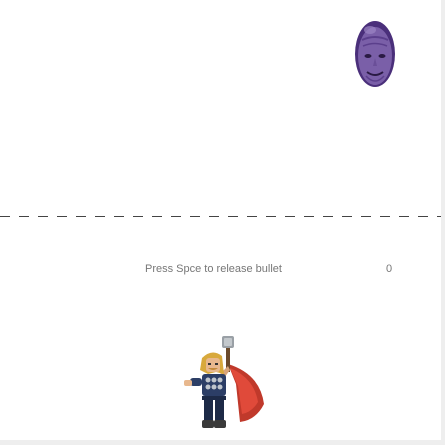 This screenshot has height=445, width=445. I want to click on player-thor-icon, so click(223, 383).